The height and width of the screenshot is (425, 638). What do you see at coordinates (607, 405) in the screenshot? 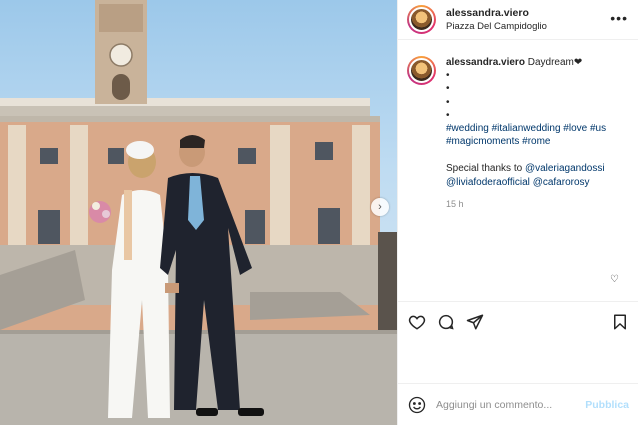
I see `publish-button: Pubblica` at bounding box center [607, 405].